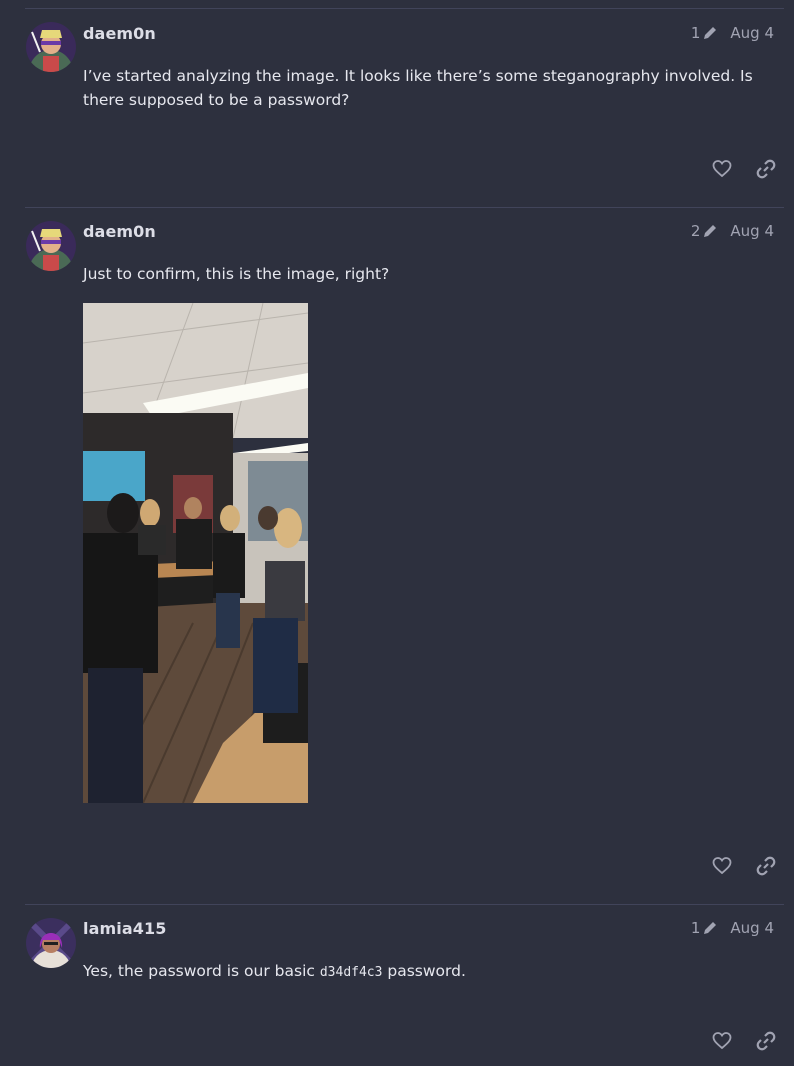 This screenshot has width=794, height=1066. I want to click on password-code: d34df4c3, so click(351, 972).